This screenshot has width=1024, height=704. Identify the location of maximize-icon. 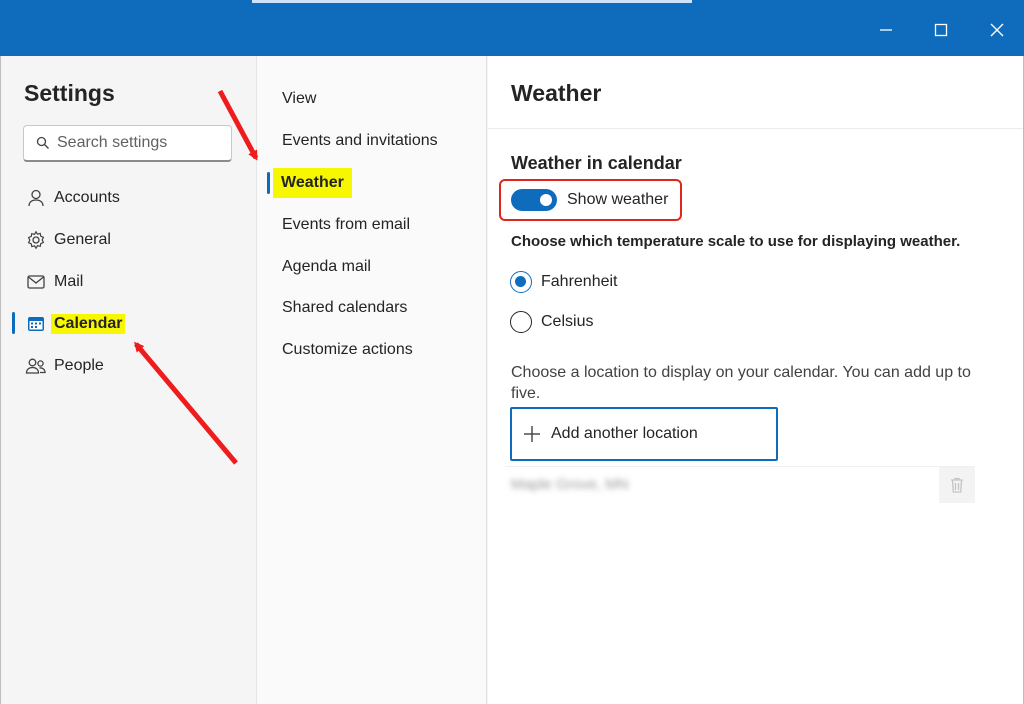
(941, 30).